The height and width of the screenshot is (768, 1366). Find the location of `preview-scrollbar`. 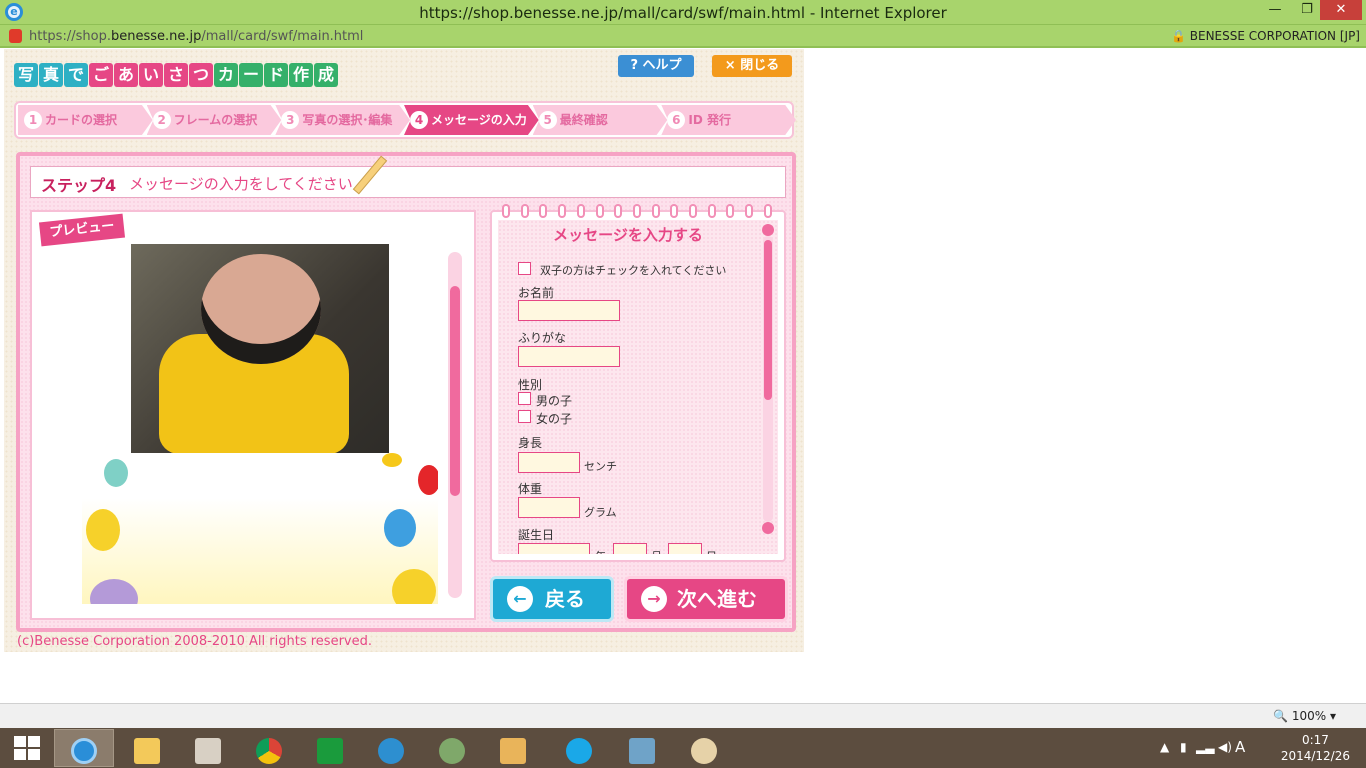

preview-scrollbar is located at coordinates (455, 425).